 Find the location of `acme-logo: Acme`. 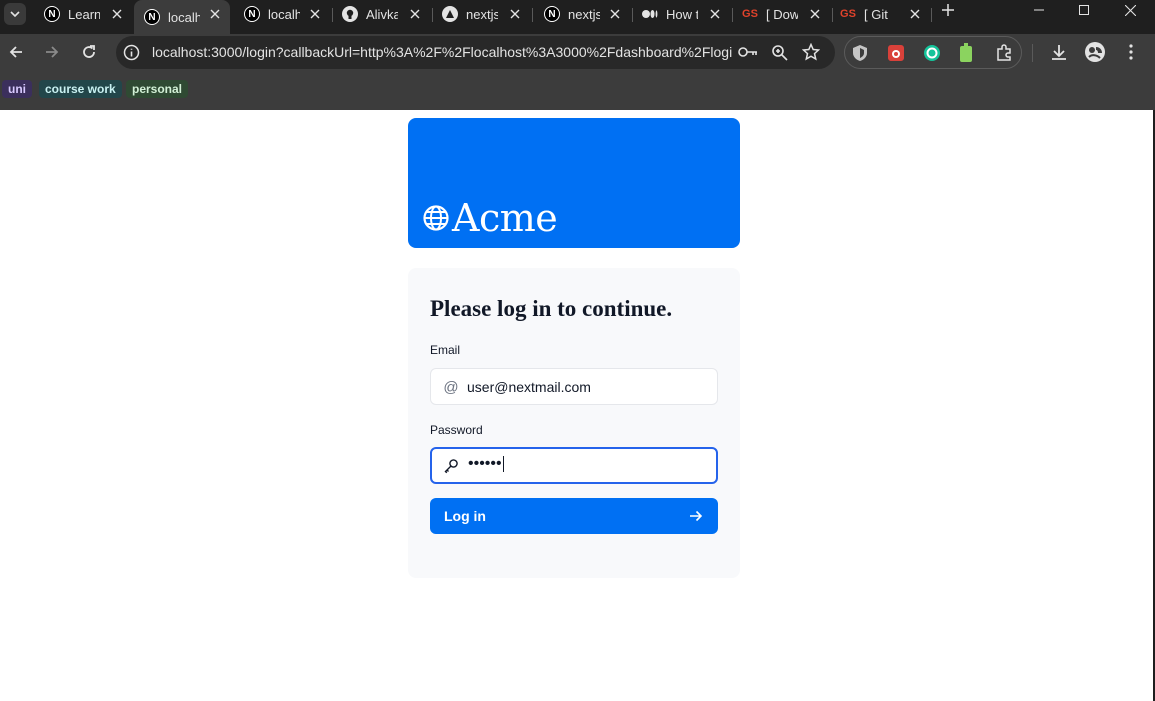

acme-logo: Acme is located at coordinates (490, 218).